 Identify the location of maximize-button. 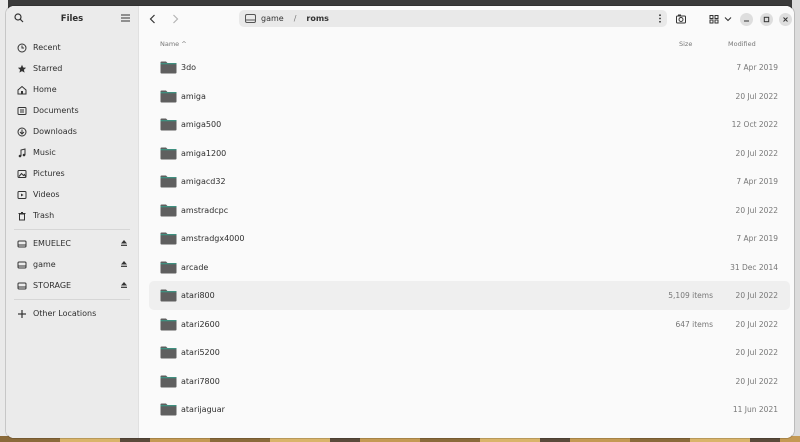
(766, 19).